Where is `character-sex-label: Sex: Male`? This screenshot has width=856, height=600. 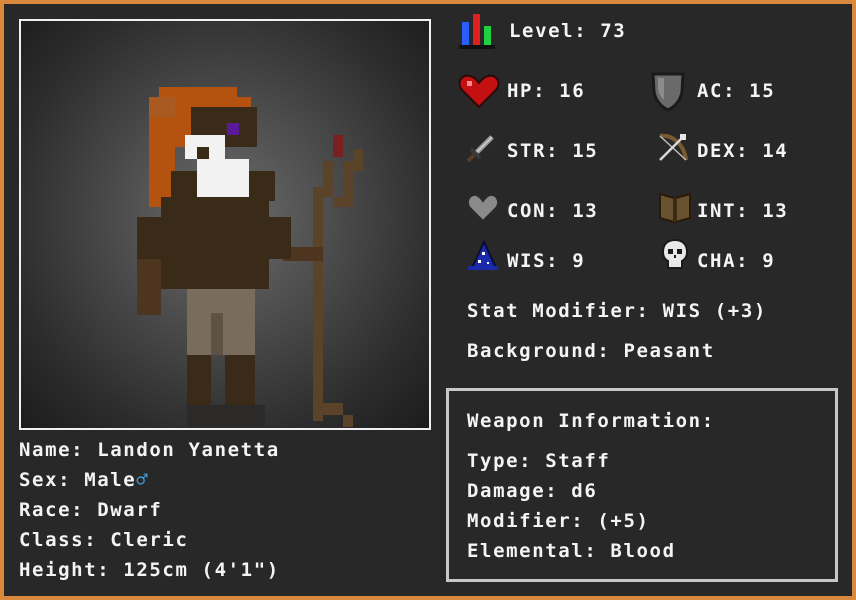 character-sex-label: Sex: Male is located at coordinates (78, 480).